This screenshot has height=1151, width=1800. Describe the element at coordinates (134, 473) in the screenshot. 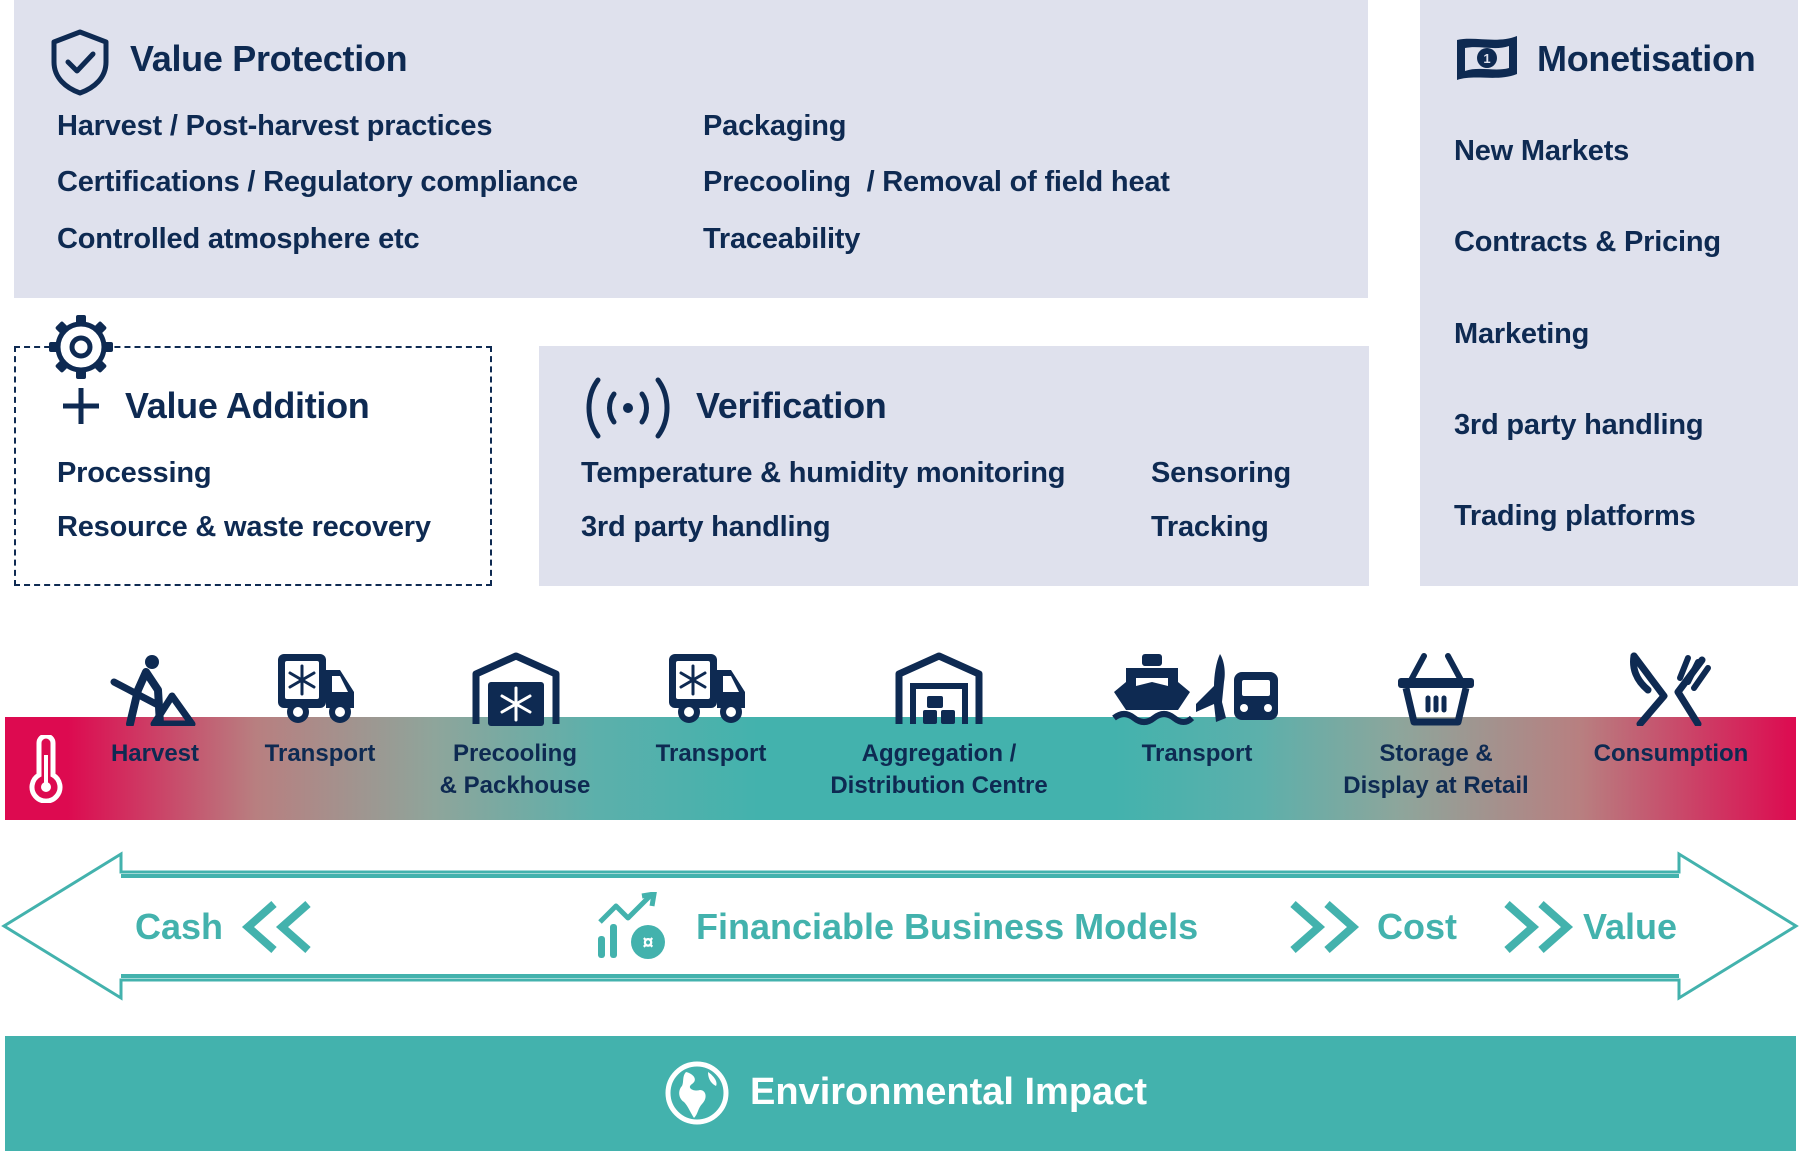

I see `value-addition-item: Processing` at that location.